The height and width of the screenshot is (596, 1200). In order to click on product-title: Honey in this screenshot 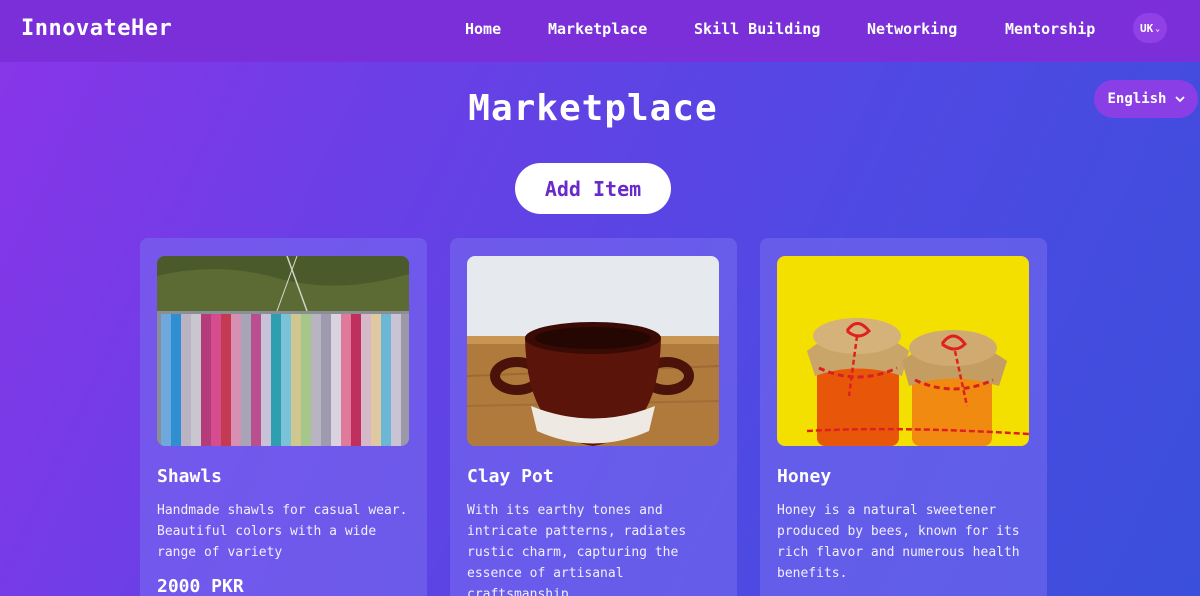, I will do `click(804, 476)`.